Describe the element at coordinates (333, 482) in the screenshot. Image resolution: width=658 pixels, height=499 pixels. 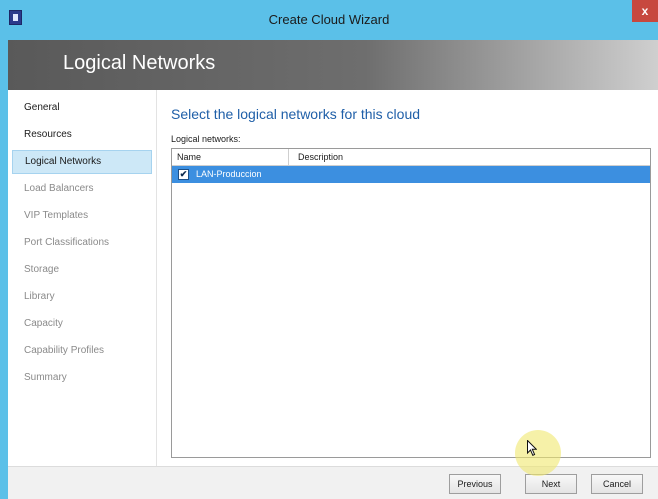
I see `wizard-footer: Previous Next Cancel` at that location.